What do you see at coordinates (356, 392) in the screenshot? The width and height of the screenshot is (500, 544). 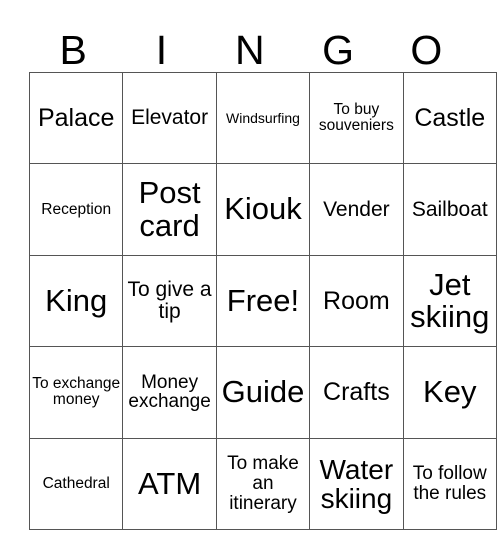 I see `bingo-cell: Crafts` at bounding box center [356, 392].